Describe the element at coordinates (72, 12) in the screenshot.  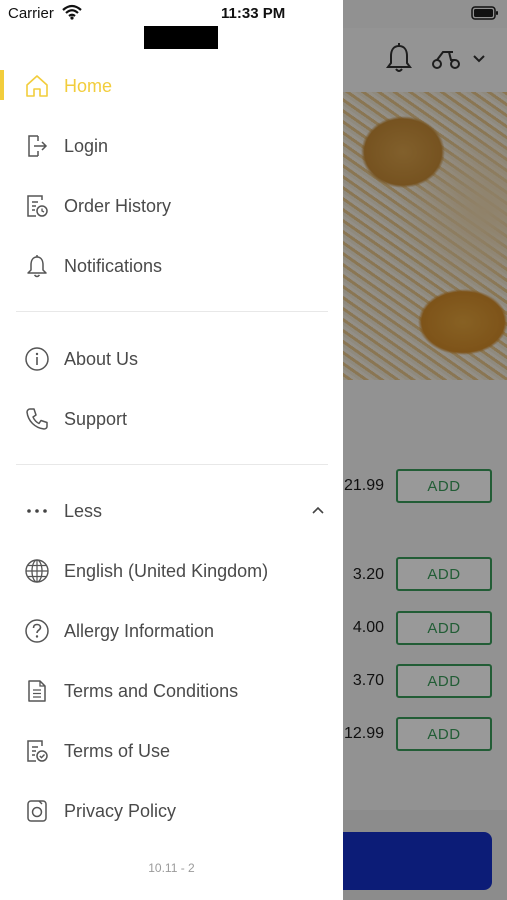
I see `wifi-icon` at that location.